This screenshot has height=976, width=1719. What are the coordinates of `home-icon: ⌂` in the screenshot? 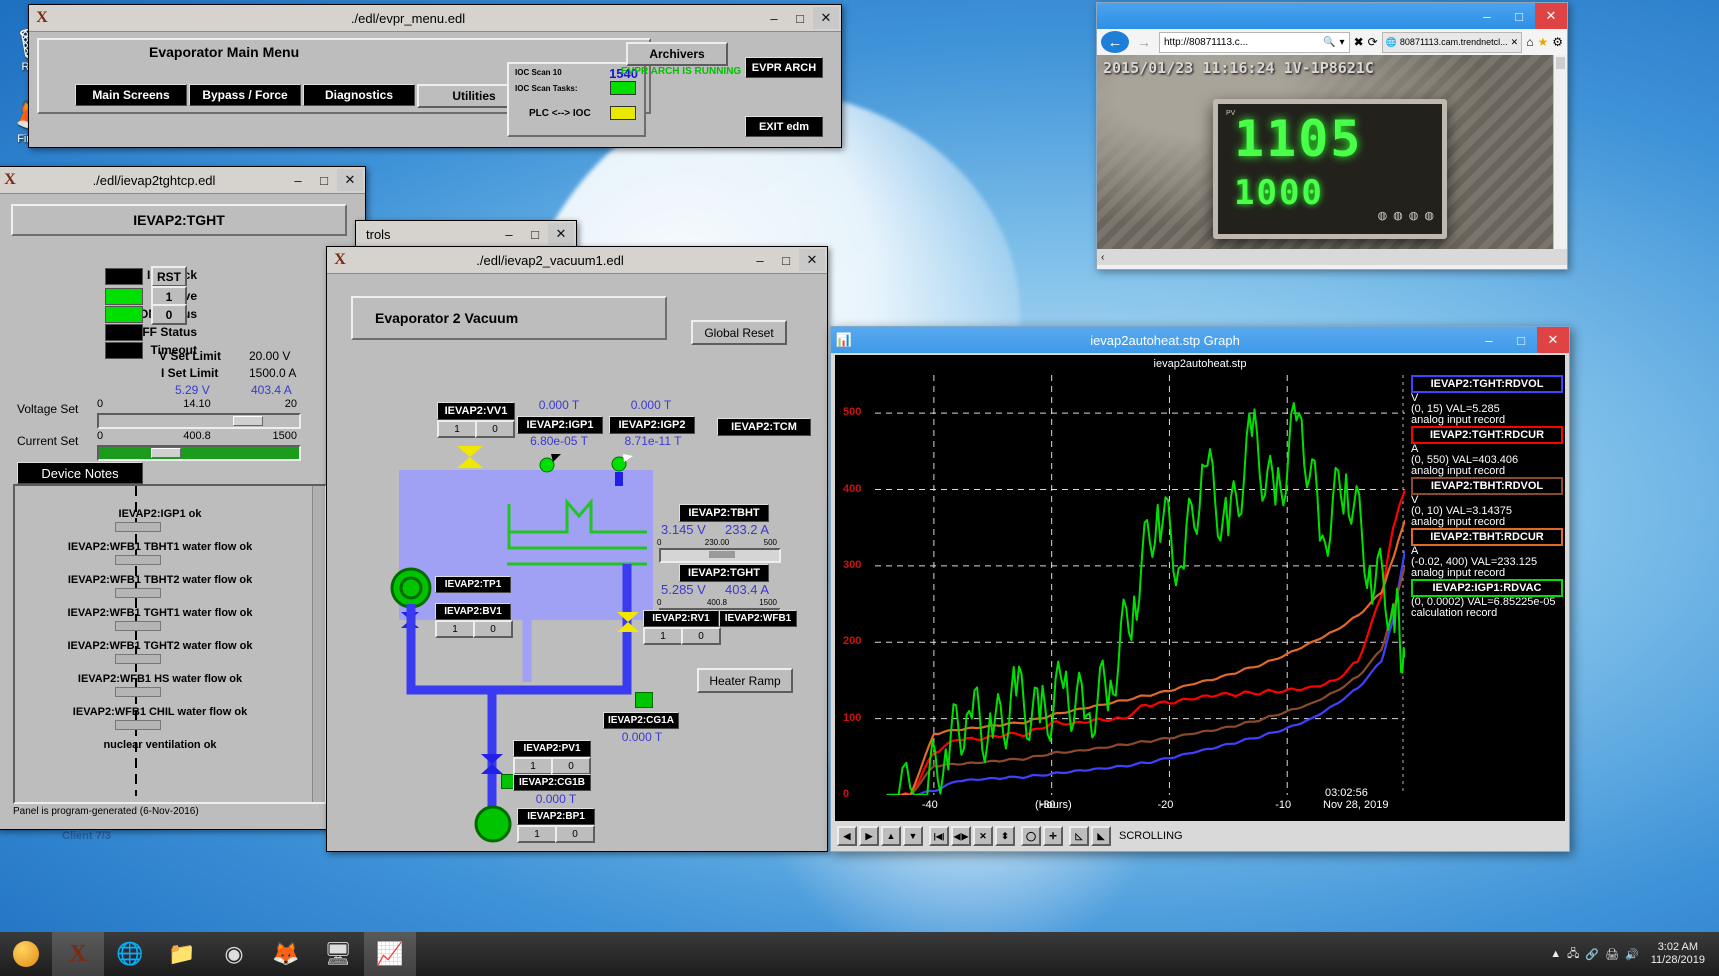 It's located at (1529, 42).